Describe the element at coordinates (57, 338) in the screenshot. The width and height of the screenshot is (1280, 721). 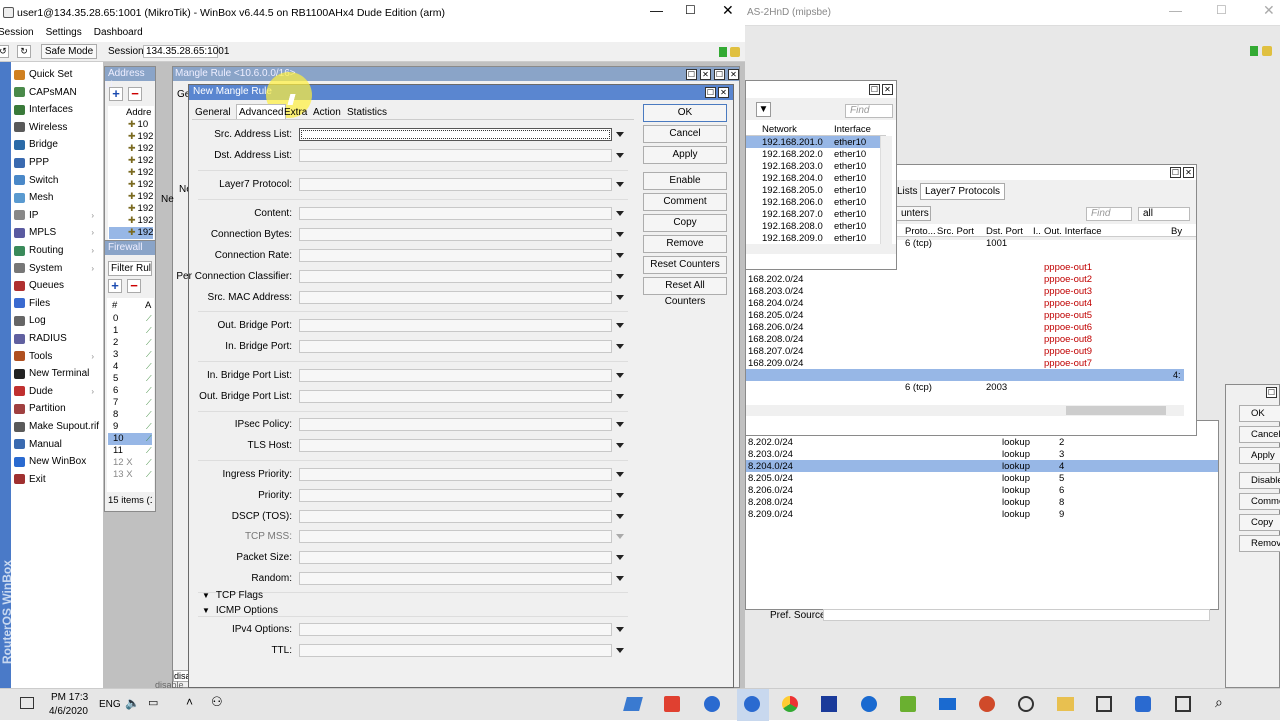
I see `sidebar-item: RADIUS` at that location.